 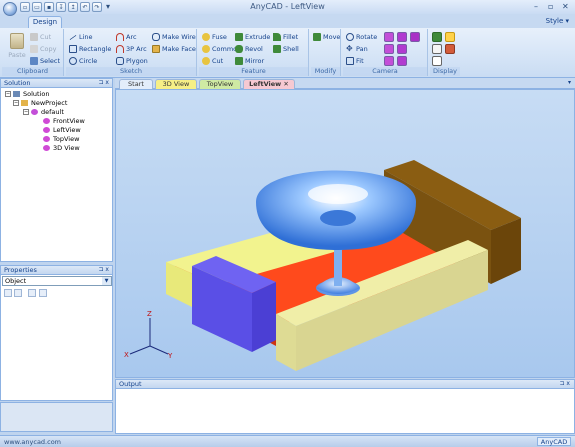 What do you see at coordinates (554, 441) in the screenshot?
I see `status-app-badge: AnyCAD` at bounding box center [554, 441].